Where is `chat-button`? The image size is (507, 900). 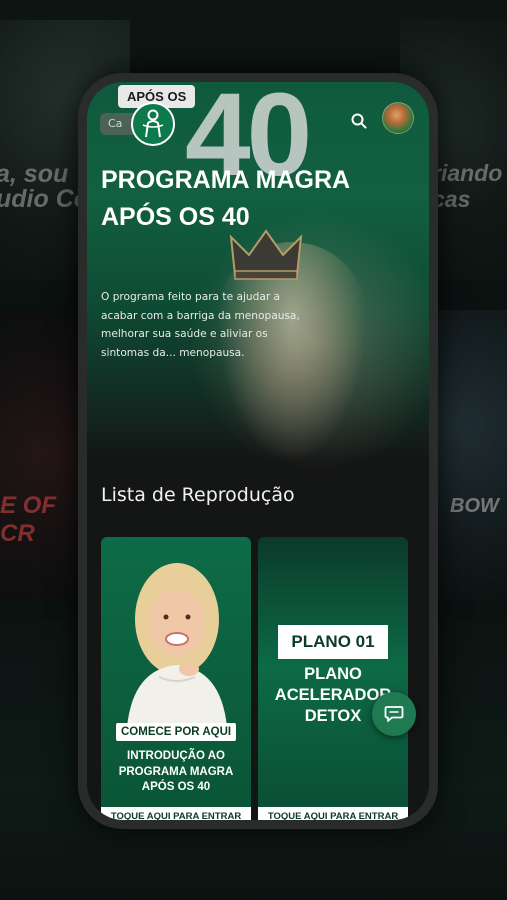 chat-button is located at coordinates (394, 714).